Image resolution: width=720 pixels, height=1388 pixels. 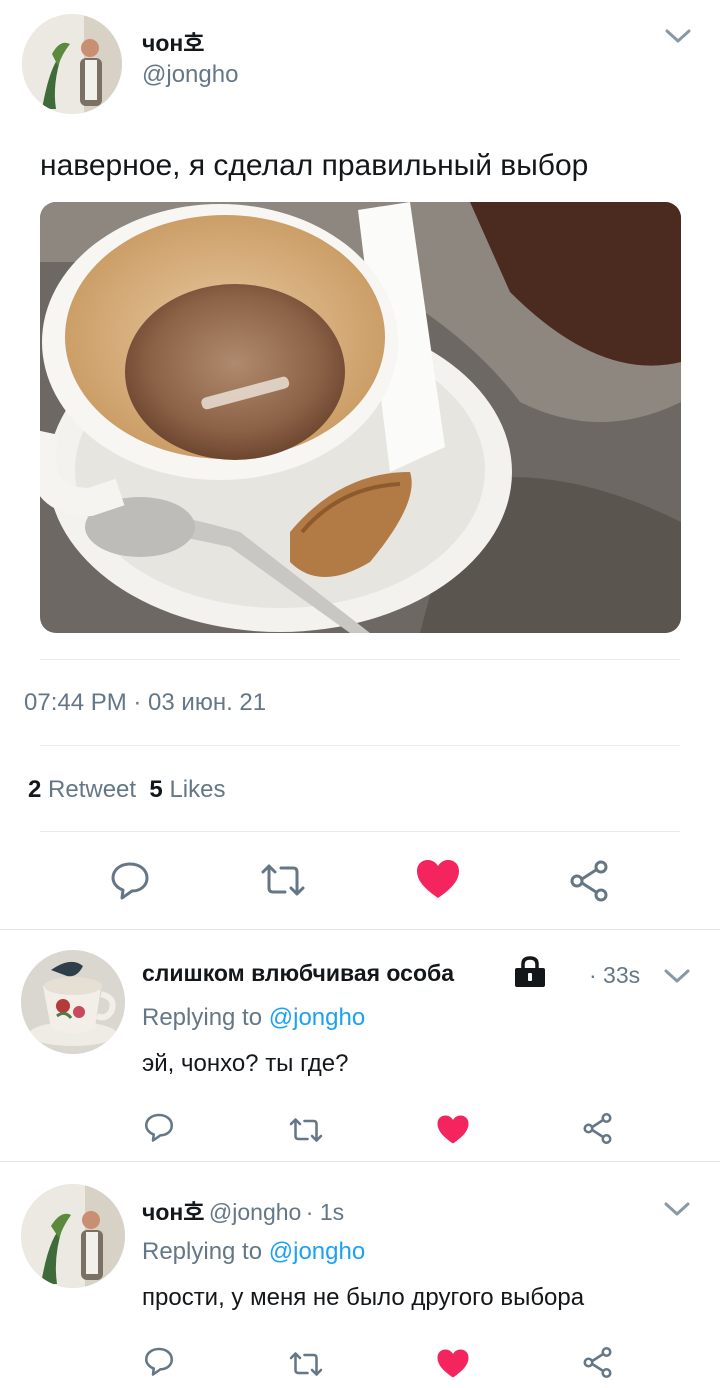 What do you see at coordinates (325, 1212) in the screenshot?
I see `reply-time: · 1s` at bounding box center [325, 1212].